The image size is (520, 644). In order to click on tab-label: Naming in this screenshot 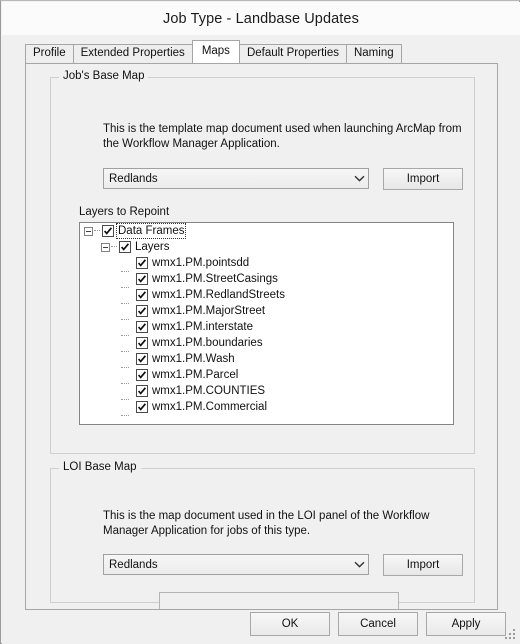, I will do `click(373, 53)`.